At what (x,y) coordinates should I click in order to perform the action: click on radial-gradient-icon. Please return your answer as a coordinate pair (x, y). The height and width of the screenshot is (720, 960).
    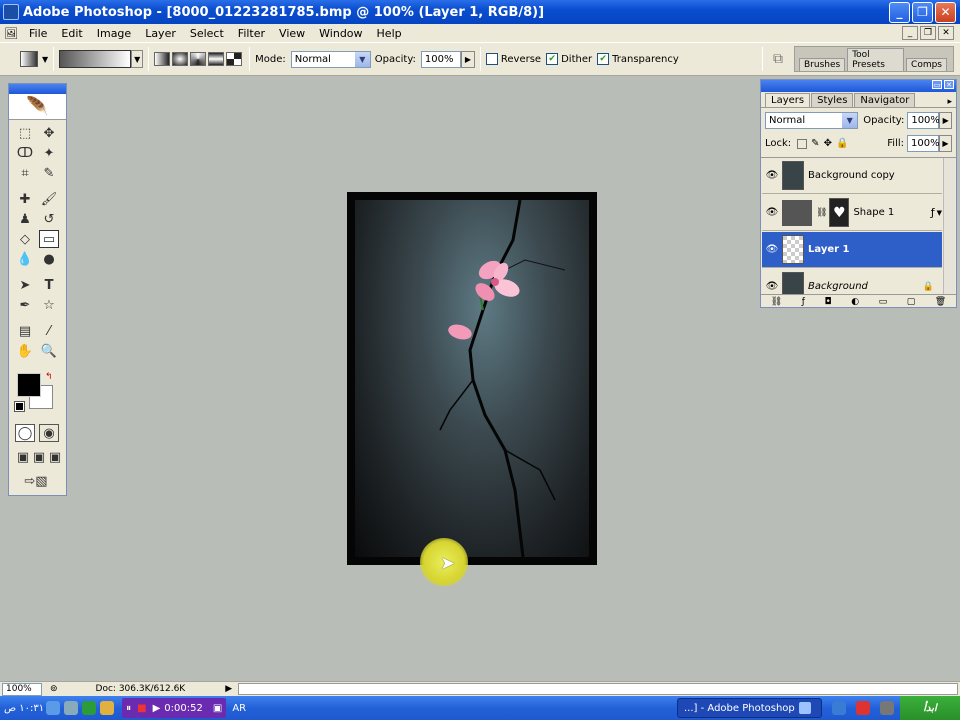
    Looking at the image, I should click on (180, 59).